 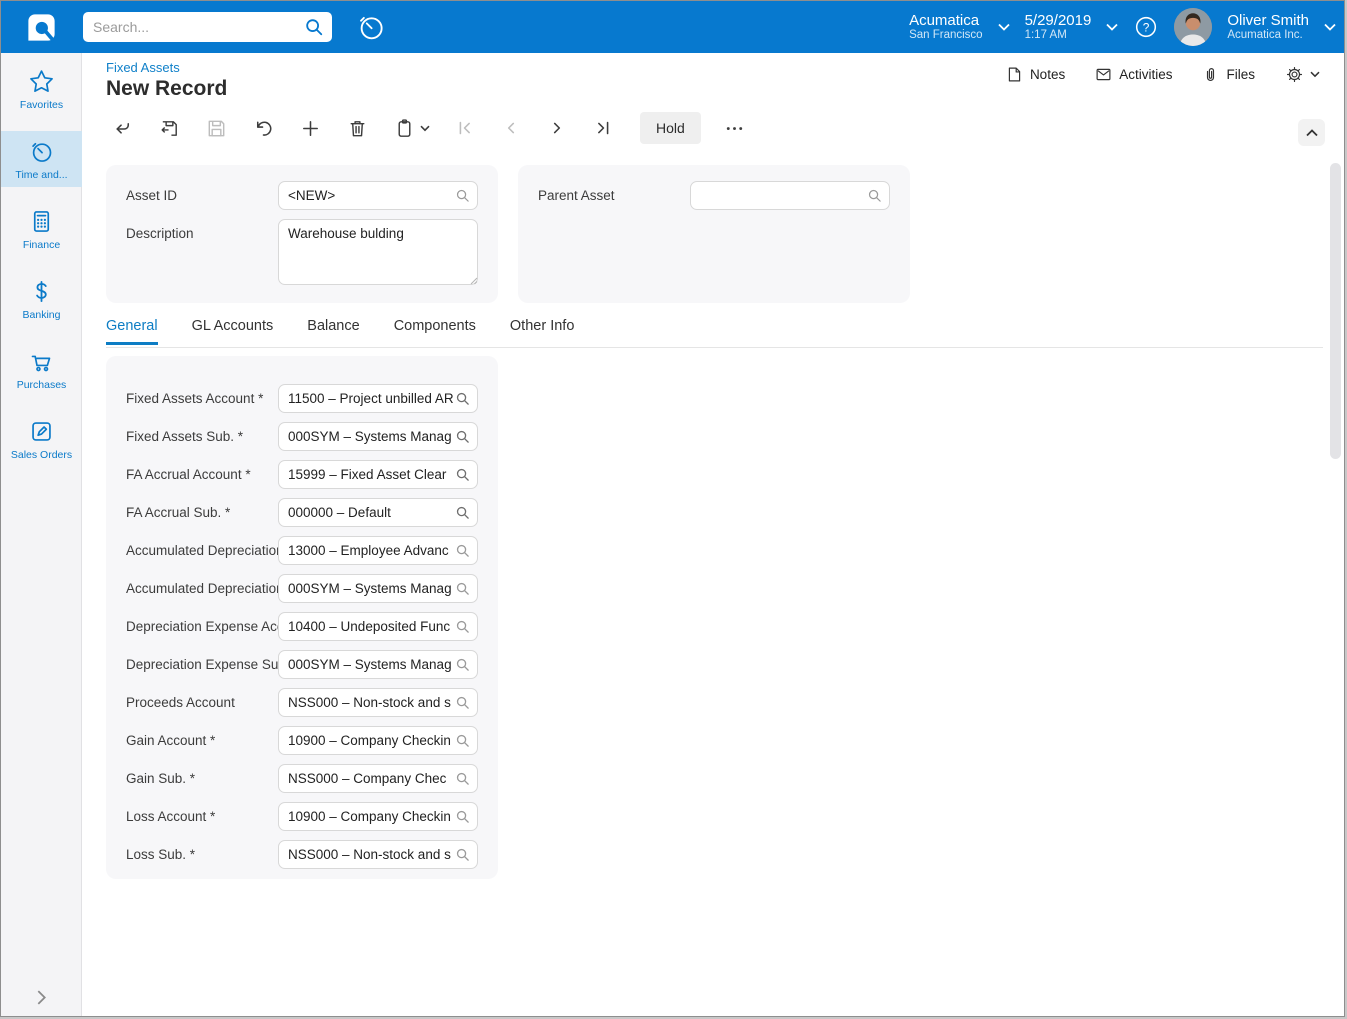 I want to click on depr-expense-account-input, so click(x=367, y=626).